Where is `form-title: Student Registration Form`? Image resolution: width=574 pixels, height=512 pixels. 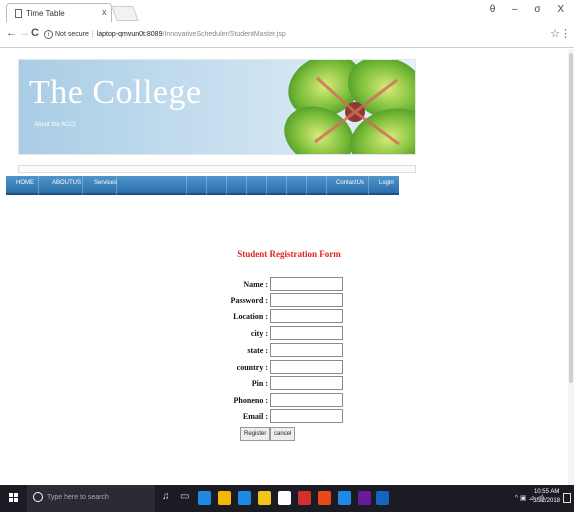 form-title: Student Registration Form is located at coordinates (289, 254).